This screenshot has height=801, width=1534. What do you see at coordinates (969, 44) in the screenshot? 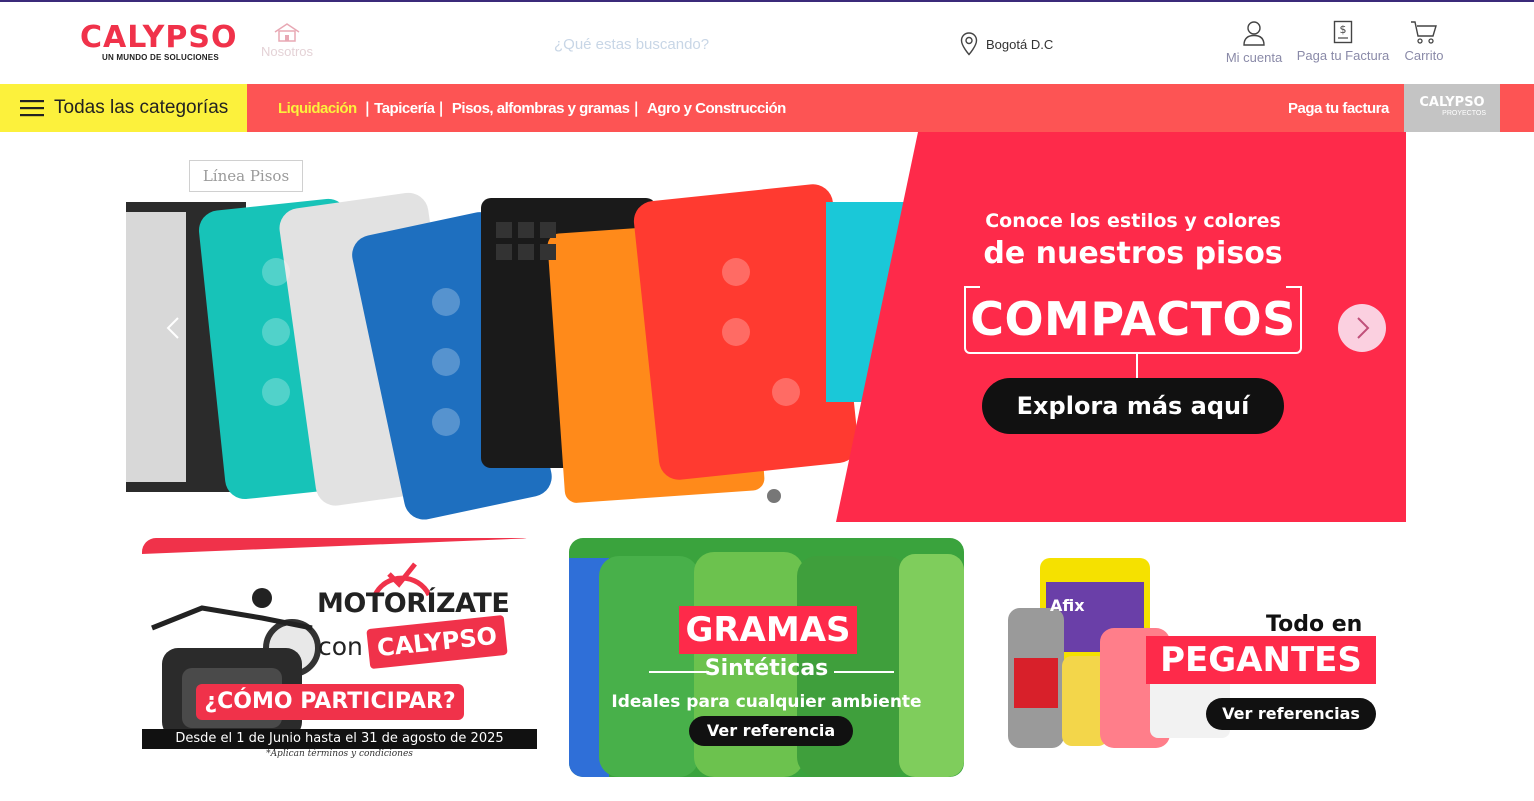
I see `location-pin-icon` at bounding box center [969, 44].